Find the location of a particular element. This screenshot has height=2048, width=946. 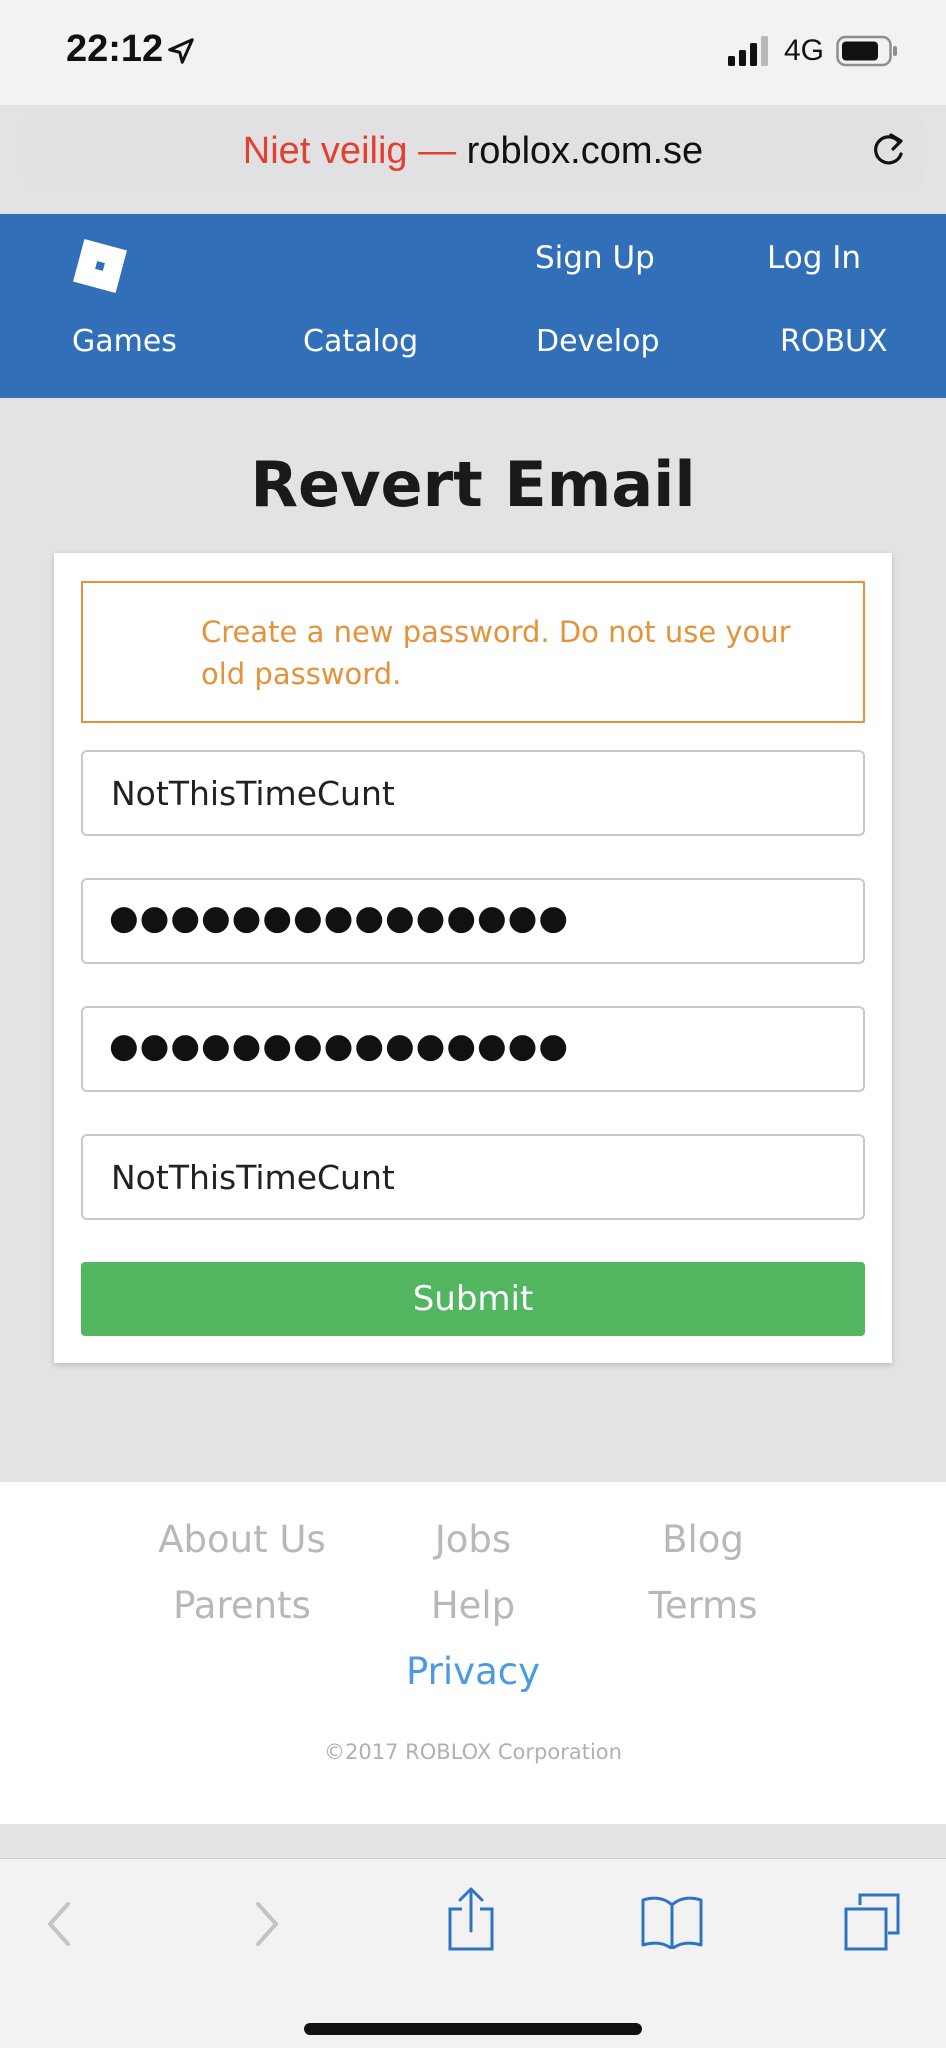

signal-bars-icon is located at coordinates (748, 51).